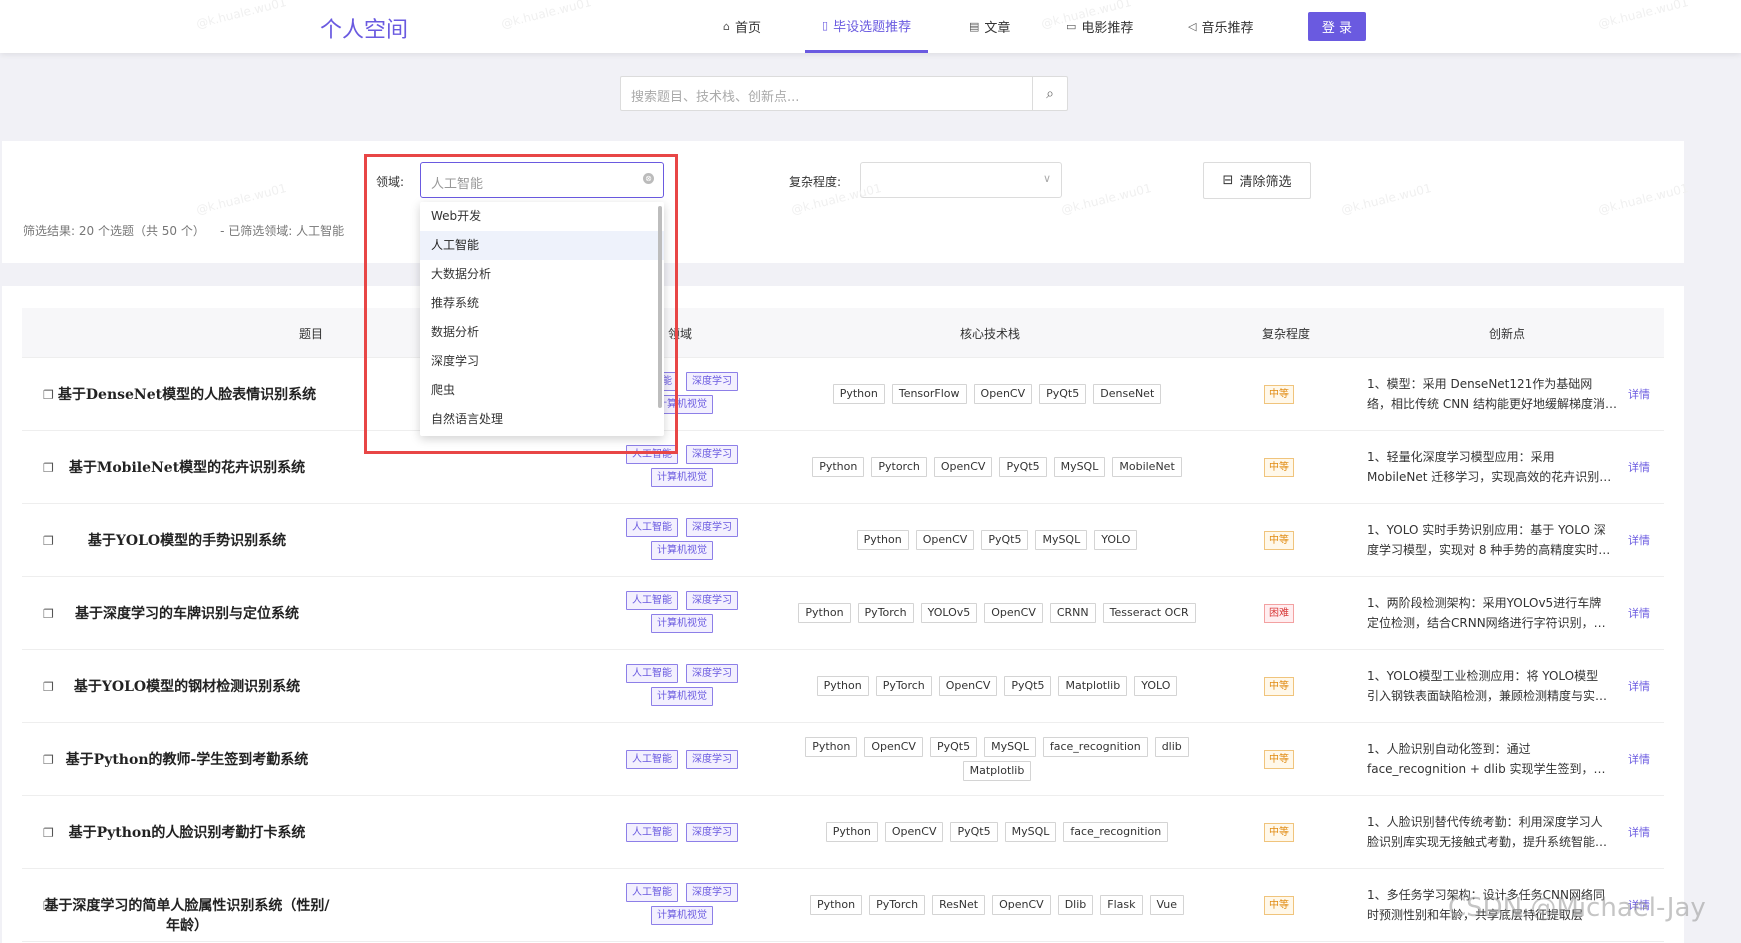 Image resolution: width=1741 pixels, height=943 pixels. I want to click on dropdown-option: 大数据分析, so click(542, 274).